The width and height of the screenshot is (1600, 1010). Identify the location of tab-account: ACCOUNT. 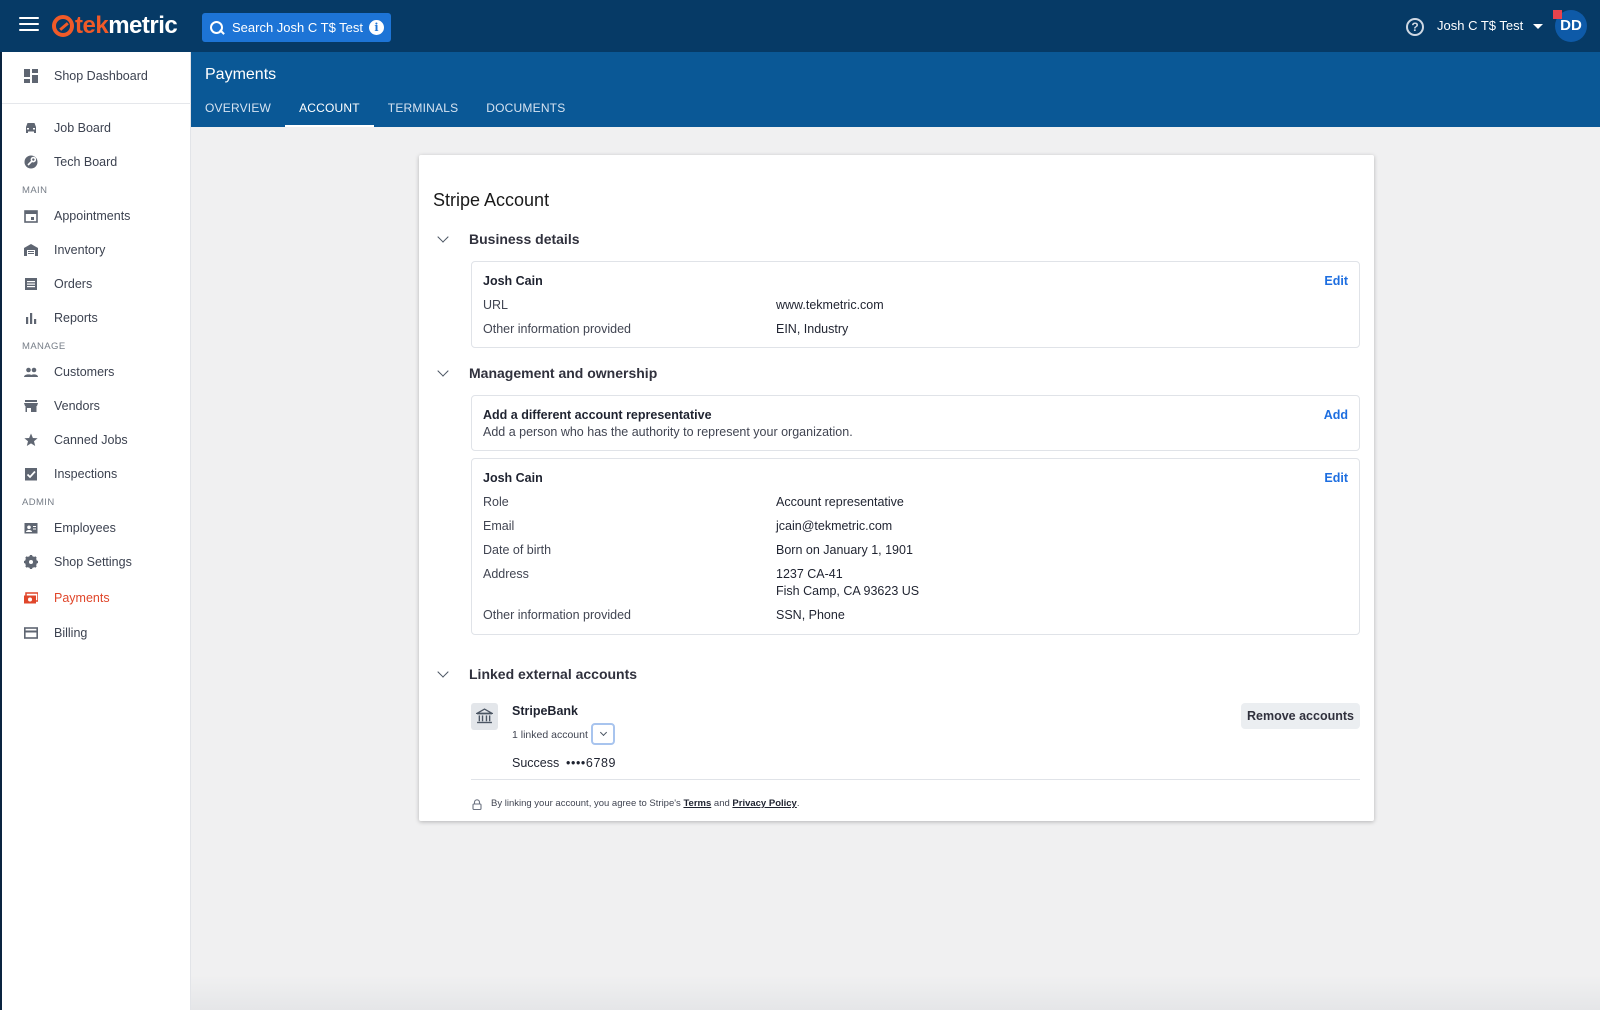
(329, 110).